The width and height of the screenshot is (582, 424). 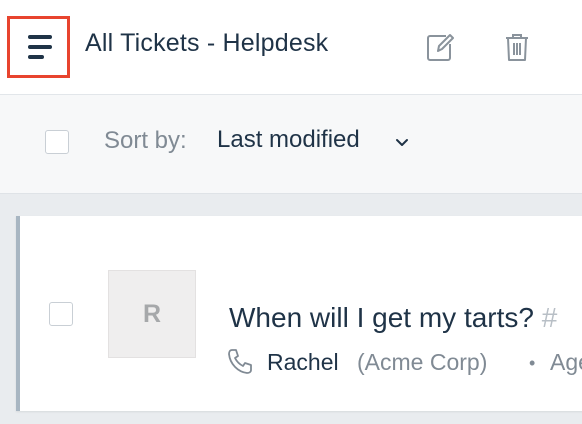 What do you see at coordinates (549, 317) in the screenshot?
I see `ticket-id: #` at bounding box center [549, 317].